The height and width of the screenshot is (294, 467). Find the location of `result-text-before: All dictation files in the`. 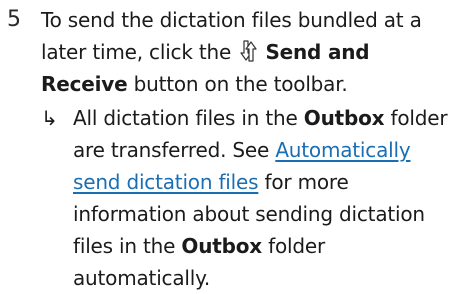

result-text-before: All dictation files in the is located at coordinates (185, 118).